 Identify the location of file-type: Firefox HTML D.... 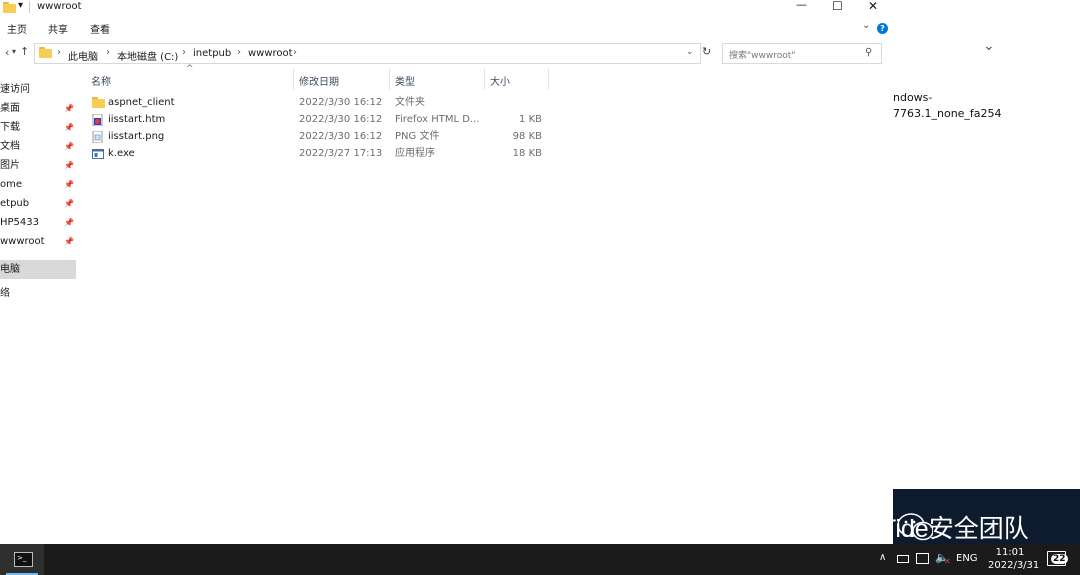
(437, 119).